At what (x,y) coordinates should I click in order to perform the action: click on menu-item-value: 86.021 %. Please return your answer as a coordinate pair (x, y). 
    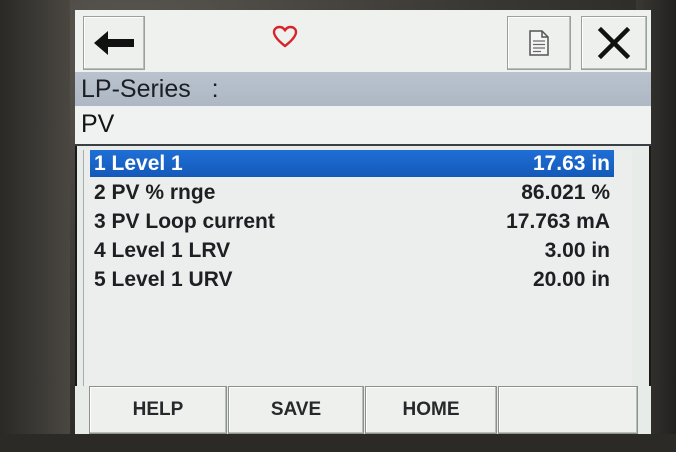
    Looking at the image, I should click on (565, 192).